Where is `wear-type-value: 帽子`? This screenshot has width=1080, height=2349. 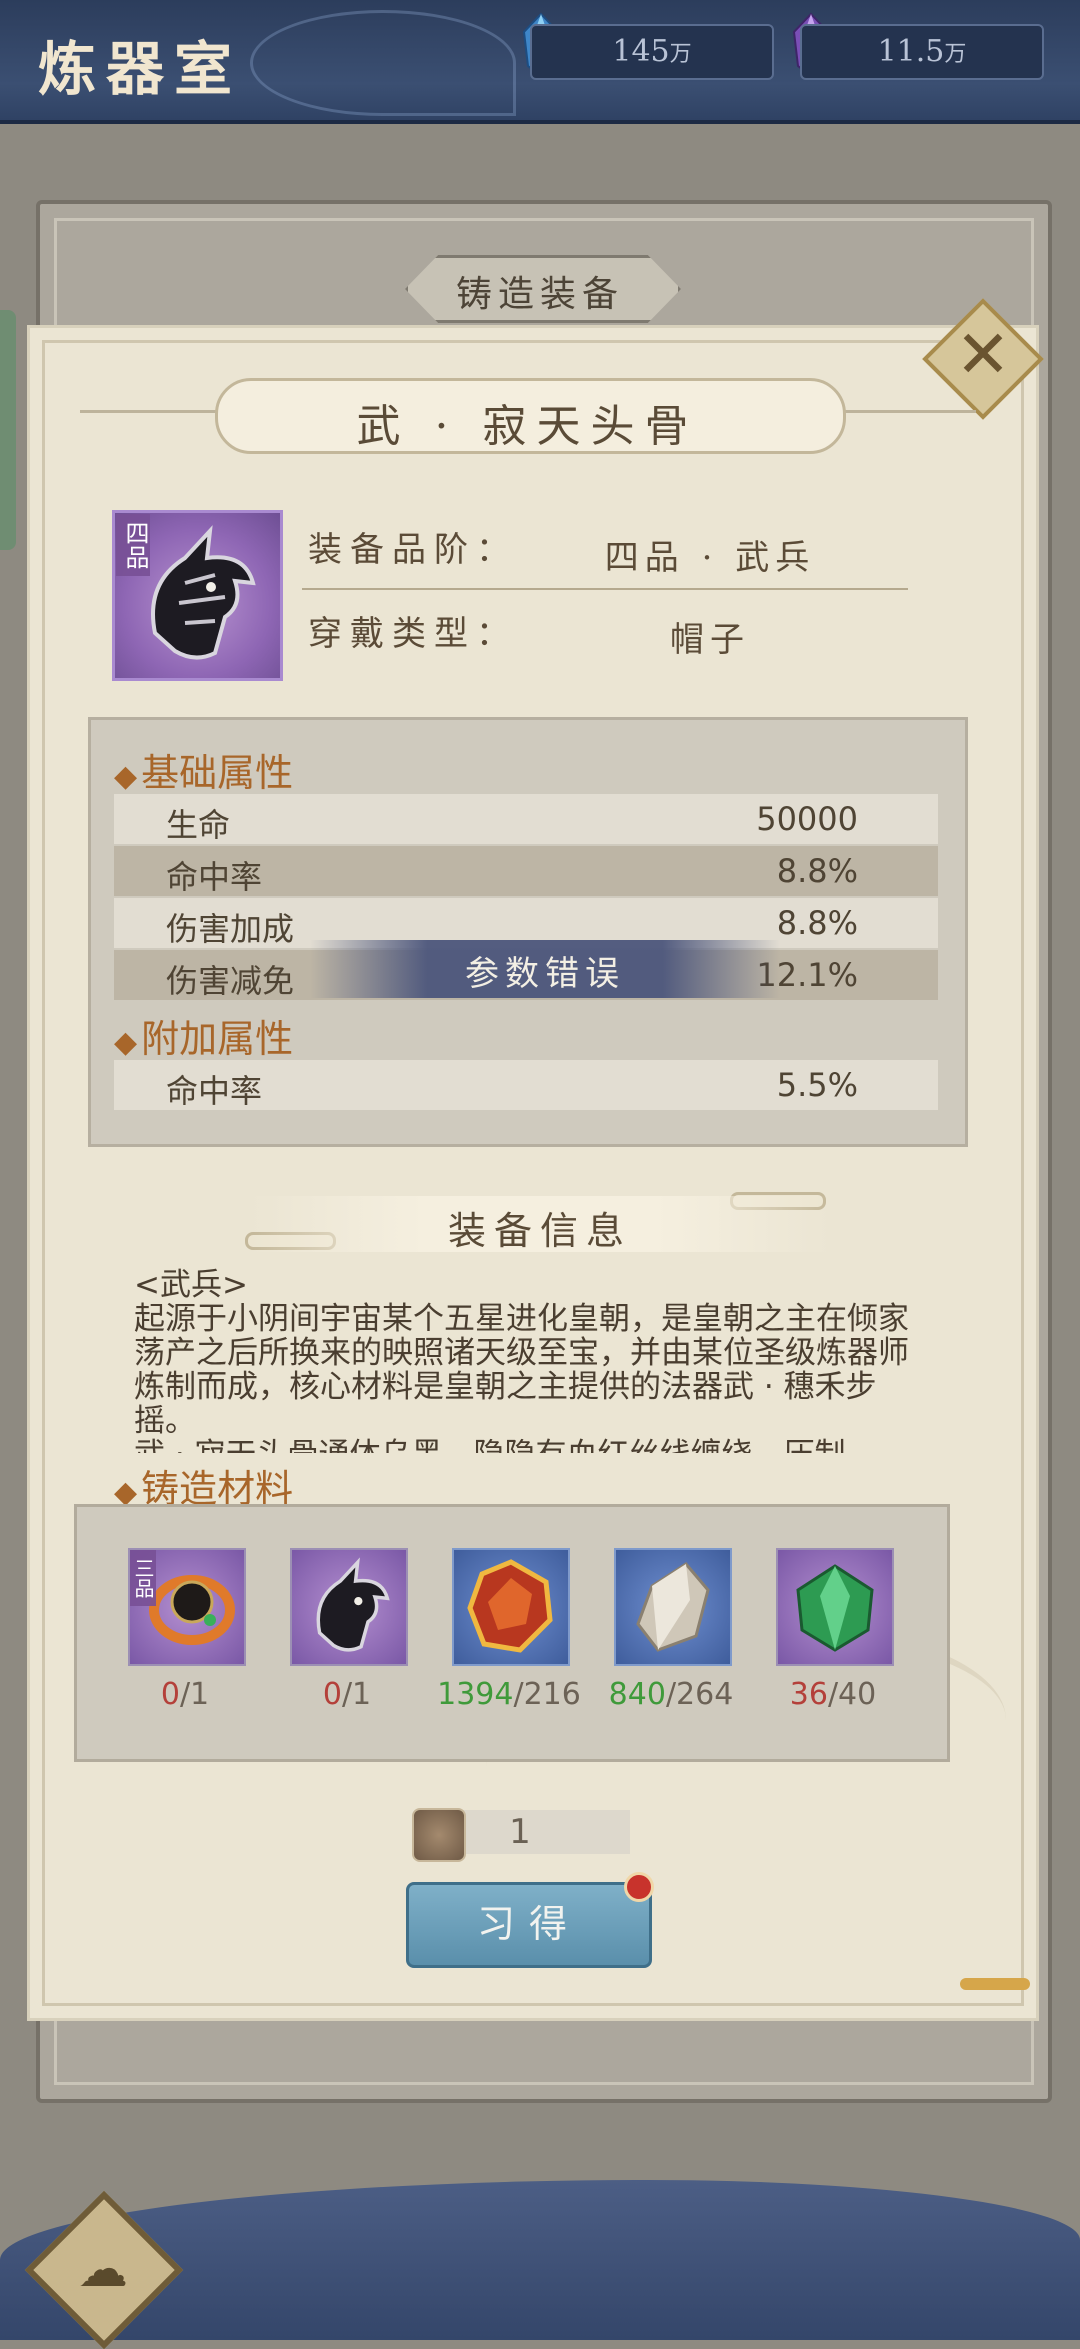
wear-type-value: 帽子 is located at coordinates (710, 640).